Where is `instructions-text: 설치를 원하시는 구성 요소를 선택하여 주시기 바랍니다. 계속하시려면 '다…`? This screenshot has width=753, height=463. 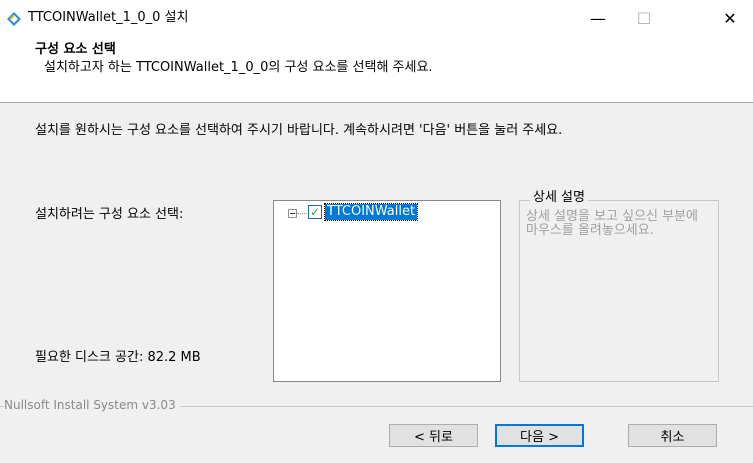
instructions-text: 설치를 원하시는 구성 요소를 선택하여 주시기 바랍니다. 계속하시려면 '다… is located at coordinates (299, 130).